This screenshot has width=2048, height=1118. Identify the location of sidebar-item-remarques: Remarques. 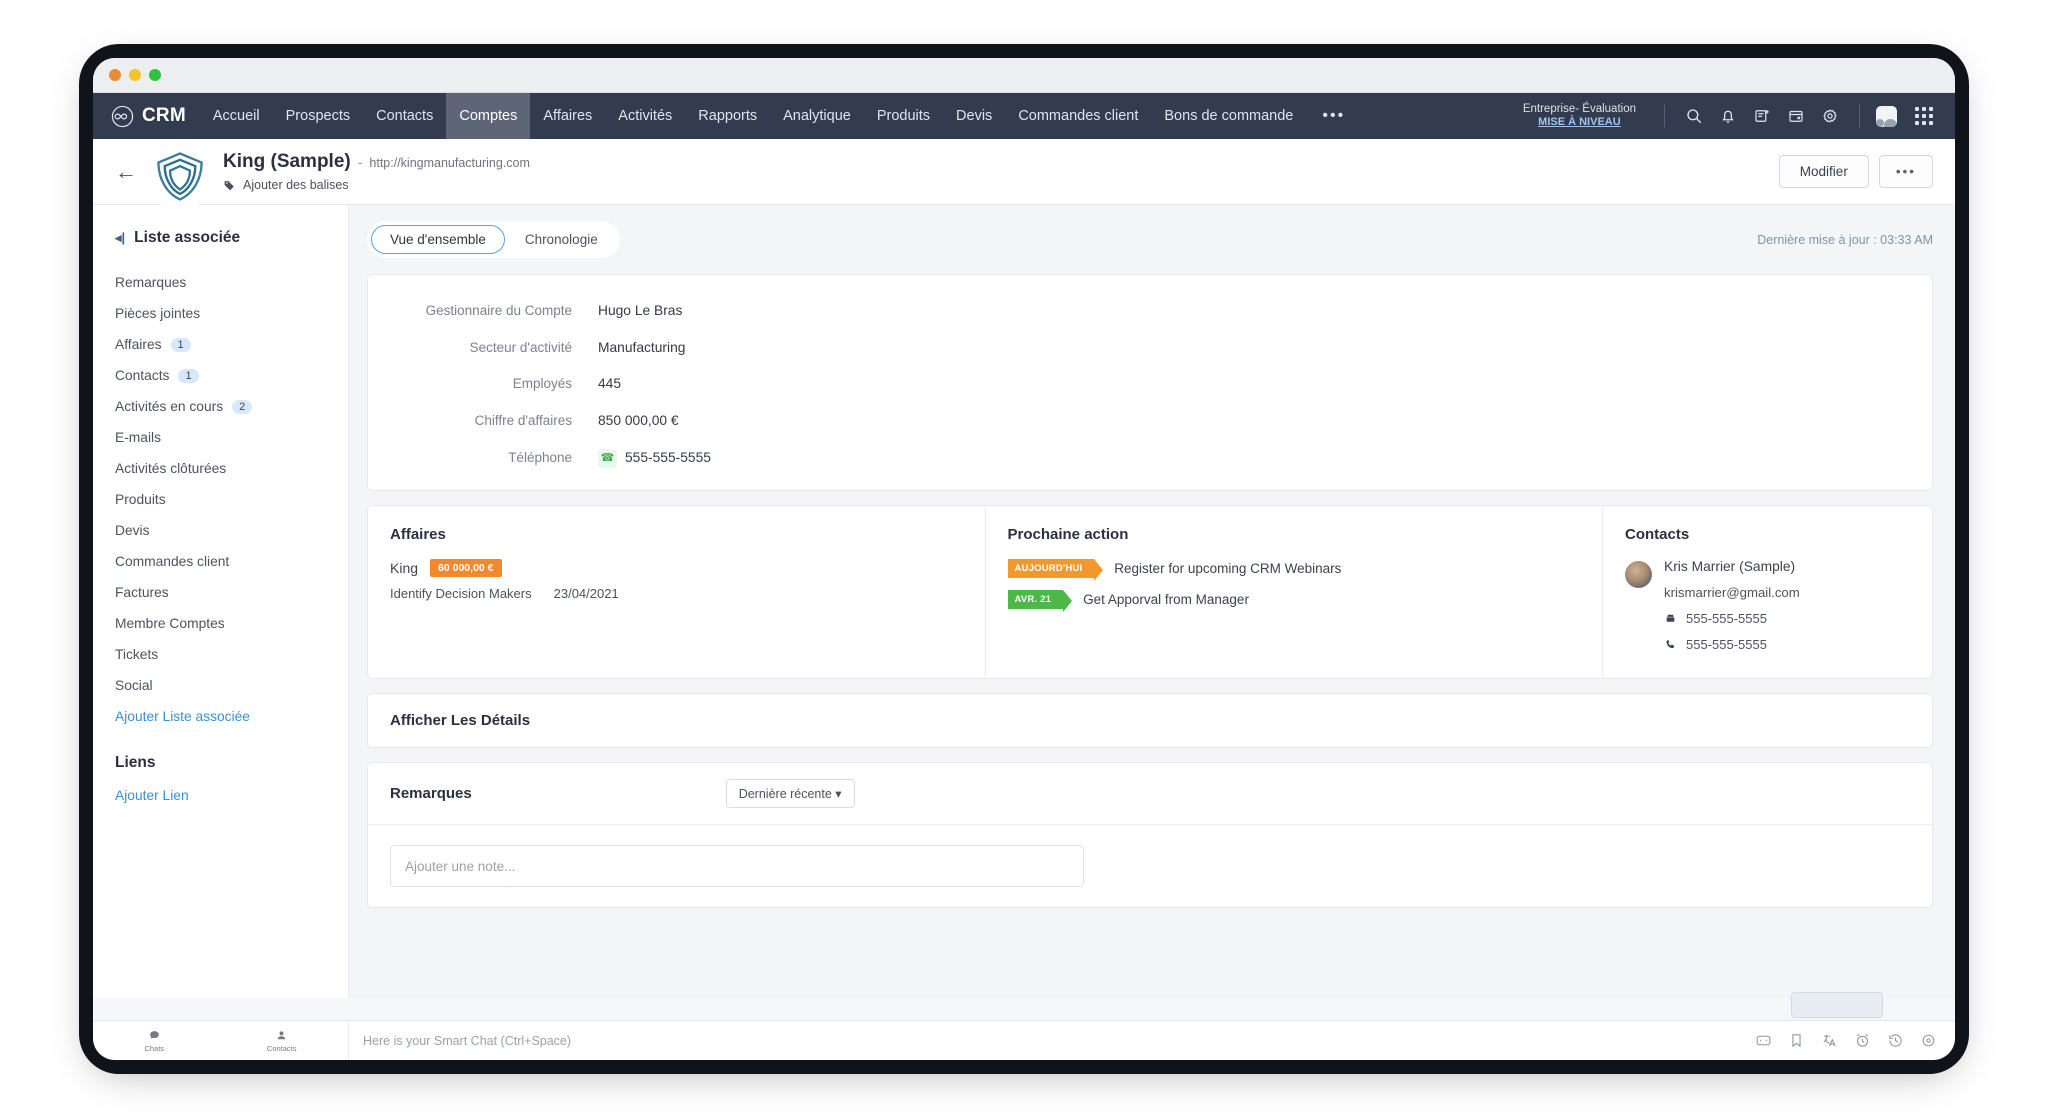
(231, 282).